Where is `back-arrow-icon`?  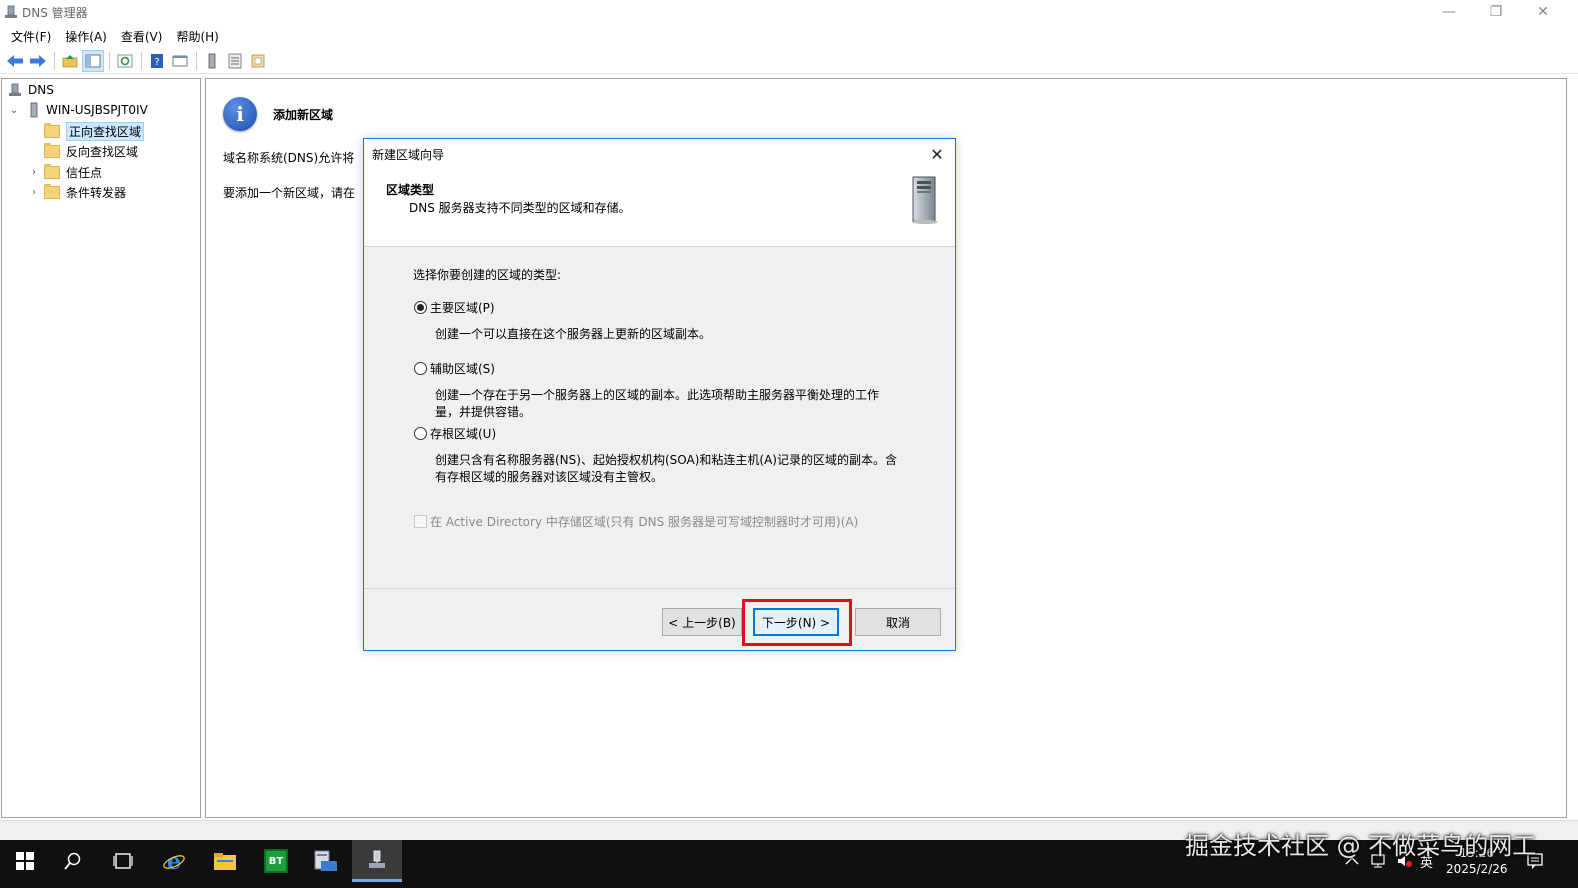
back-arrow-icon is located at coordinates (15, 61).